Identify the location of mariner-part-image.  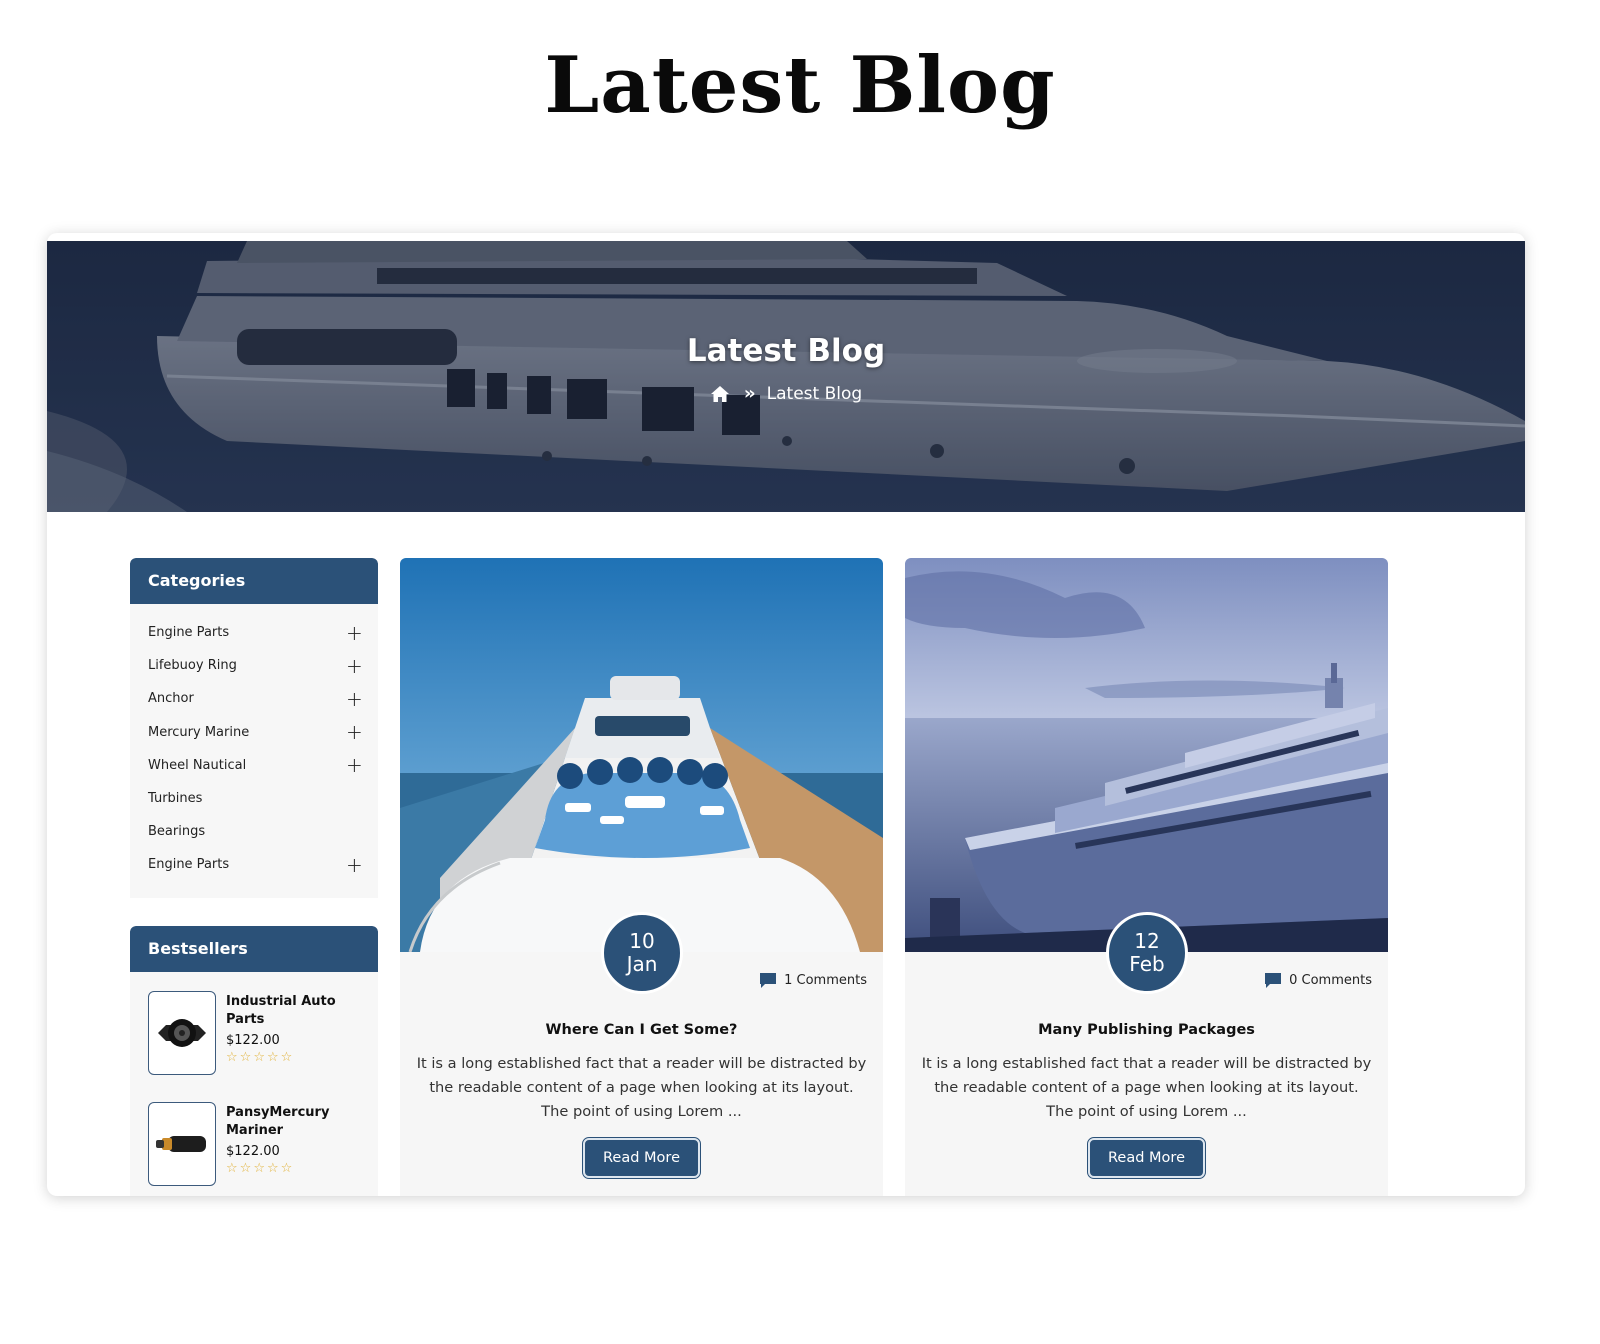
(181, 1144).